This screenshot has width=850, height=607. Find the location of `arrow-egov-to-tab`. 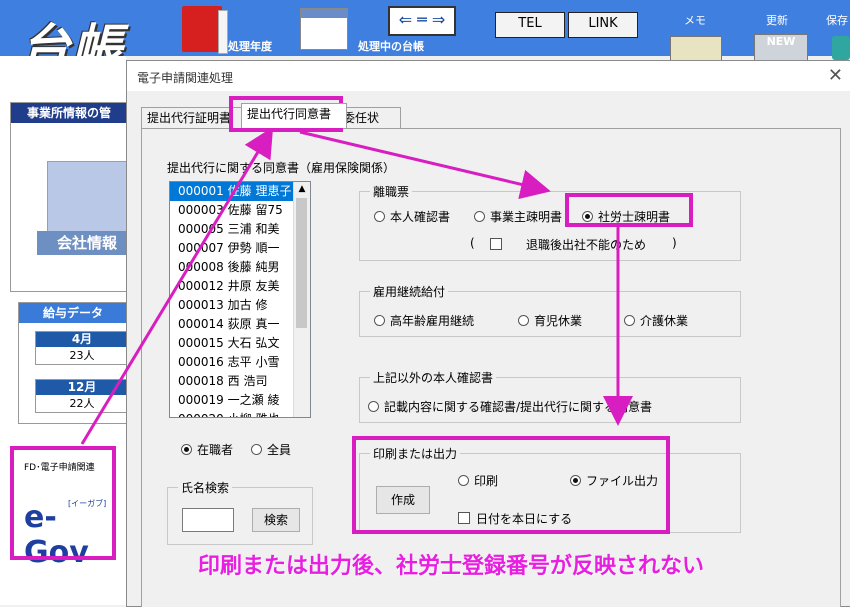

arrow-egov-to-tab is located at coordinates (177, 285).